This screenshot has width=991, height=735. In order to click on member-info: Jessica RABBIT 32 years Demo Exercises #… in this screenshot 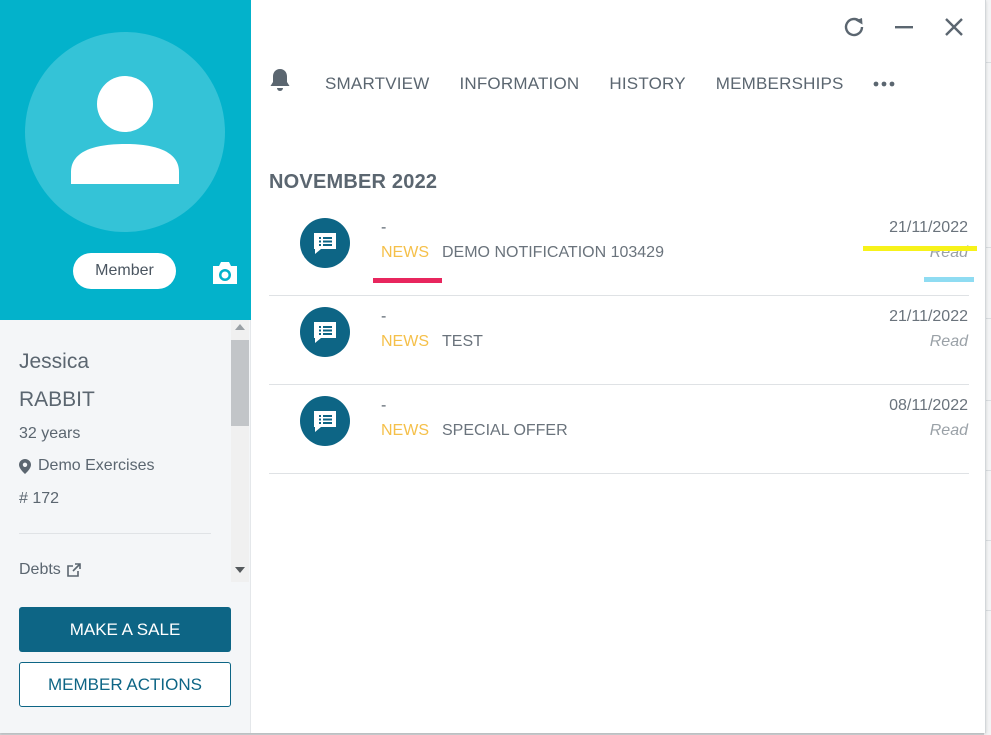, I will do `click(115, 451)`.